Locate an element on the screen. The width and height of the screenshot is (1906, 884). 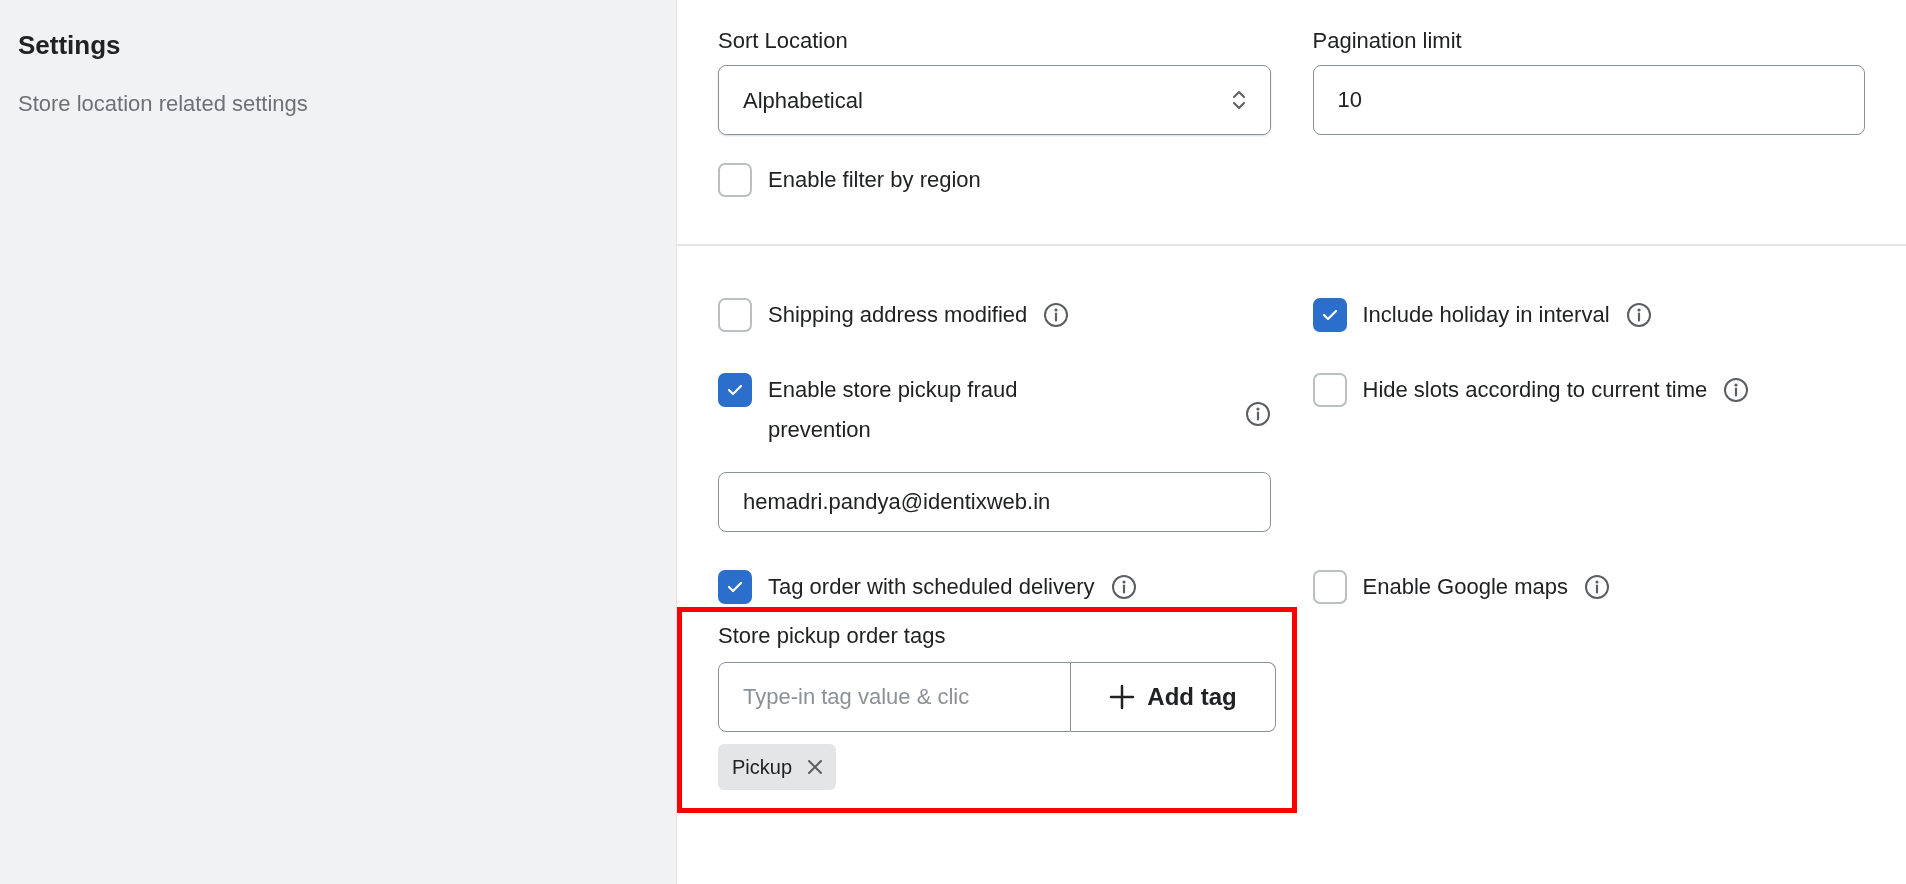
option-label: Include holiday in interval is located at coordinates (1486, 315).